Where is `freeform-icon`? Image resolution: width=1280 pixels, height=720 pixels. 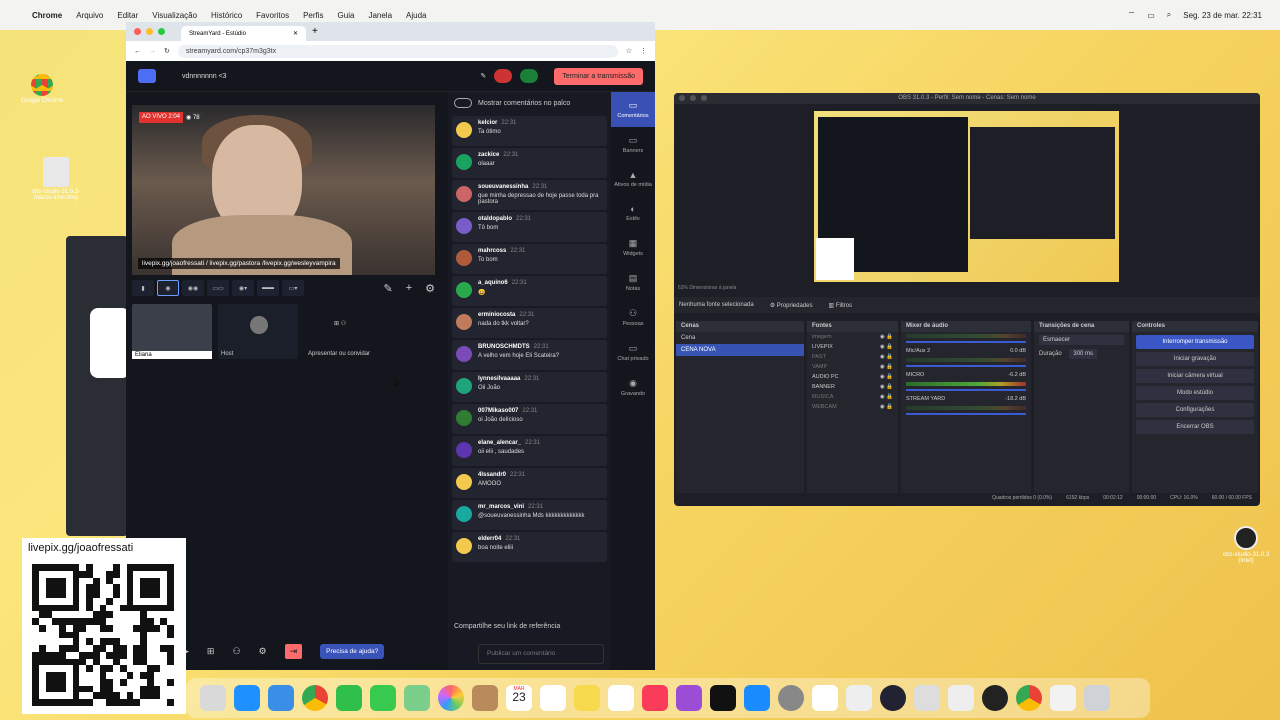 freeform-icon is located at coordinates (621, 698).